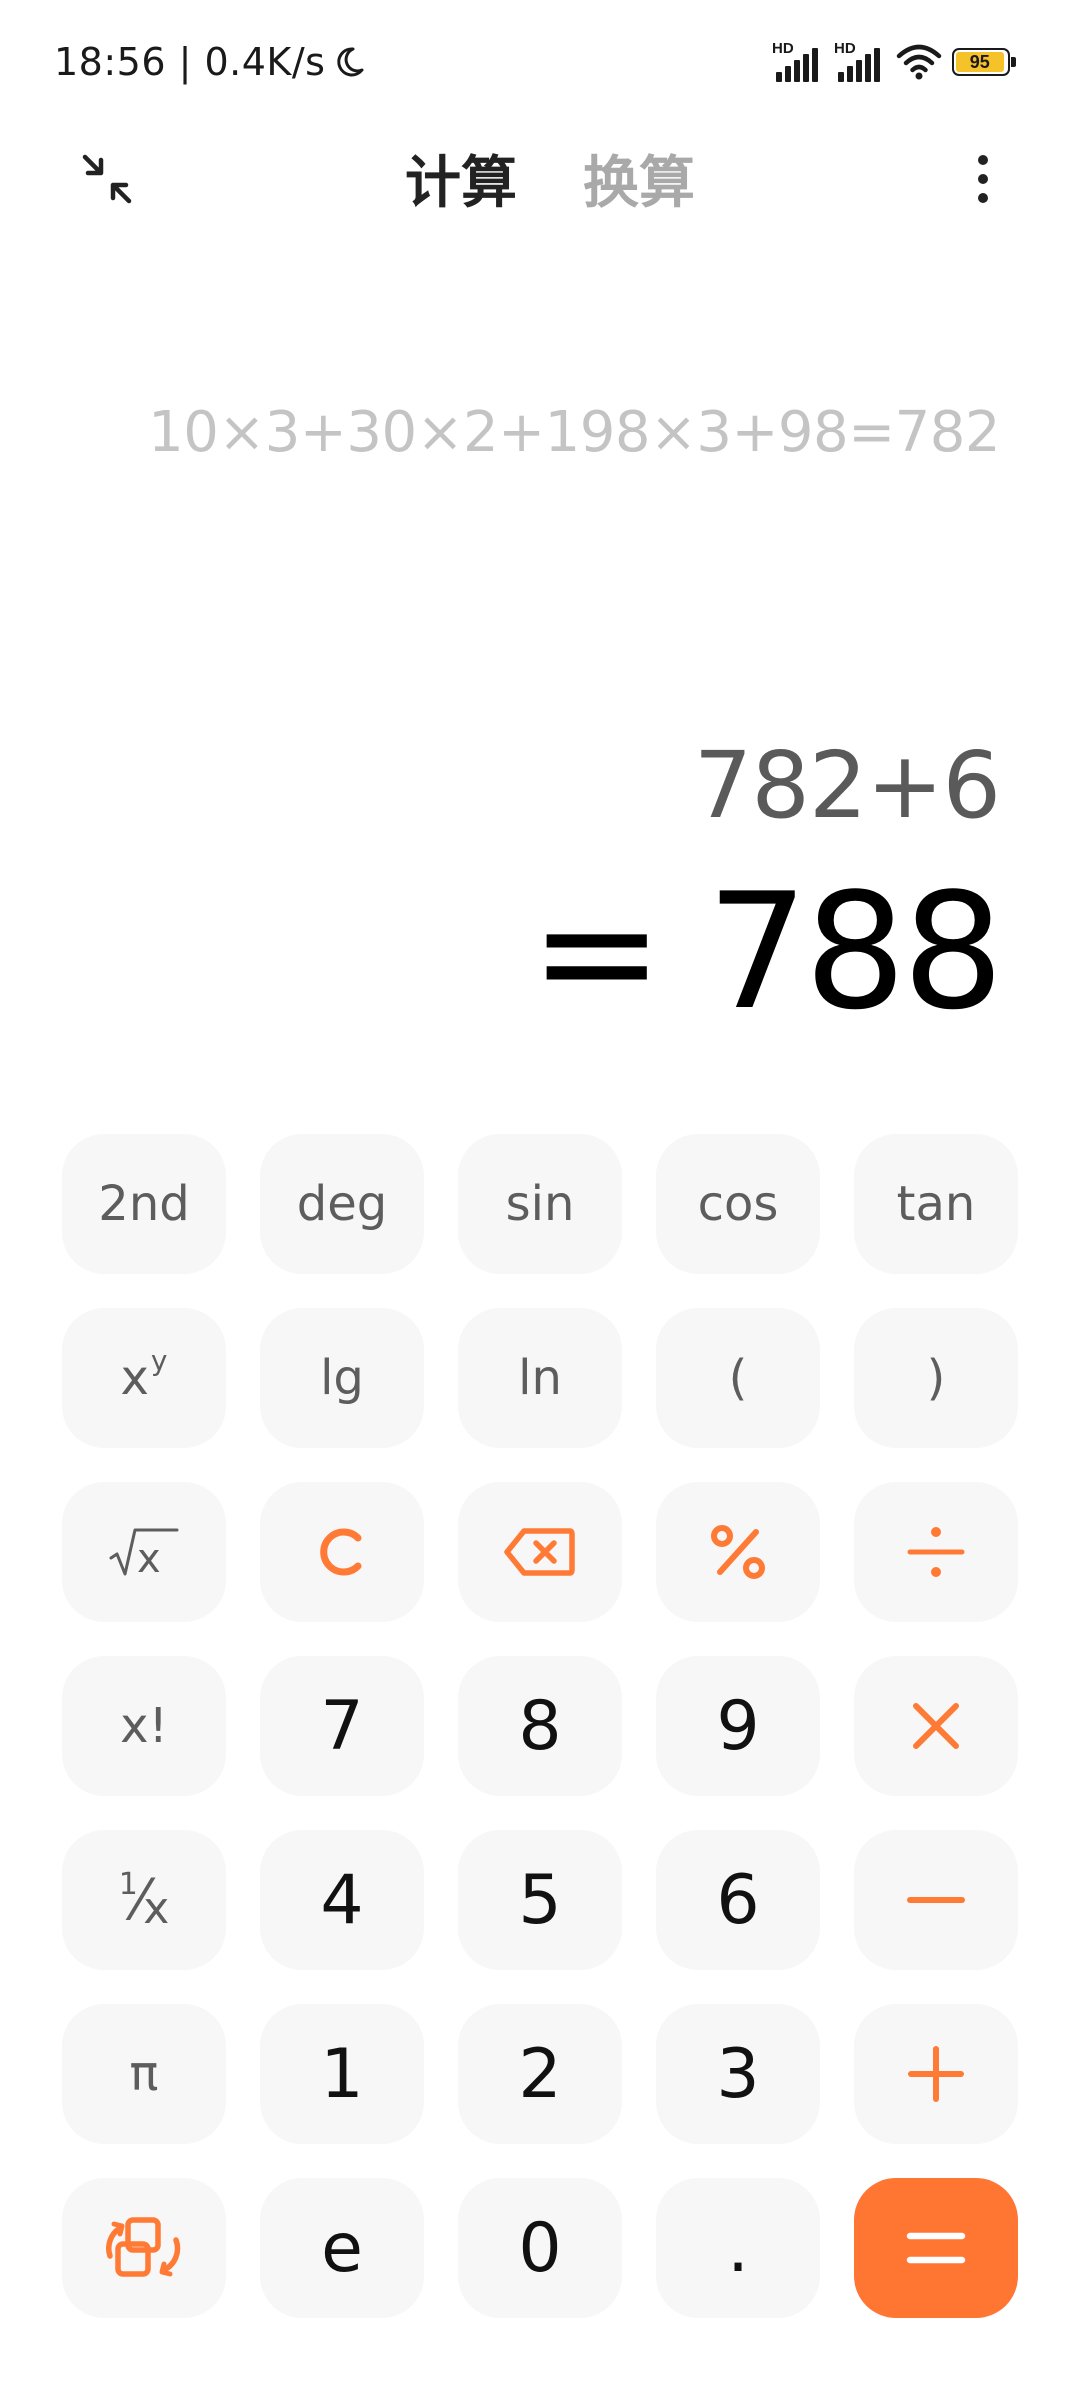  What do you see at coordinates (342, 1204) in the screenshot?
I see `key-deg: deg` at bounding box center [342, 1204].